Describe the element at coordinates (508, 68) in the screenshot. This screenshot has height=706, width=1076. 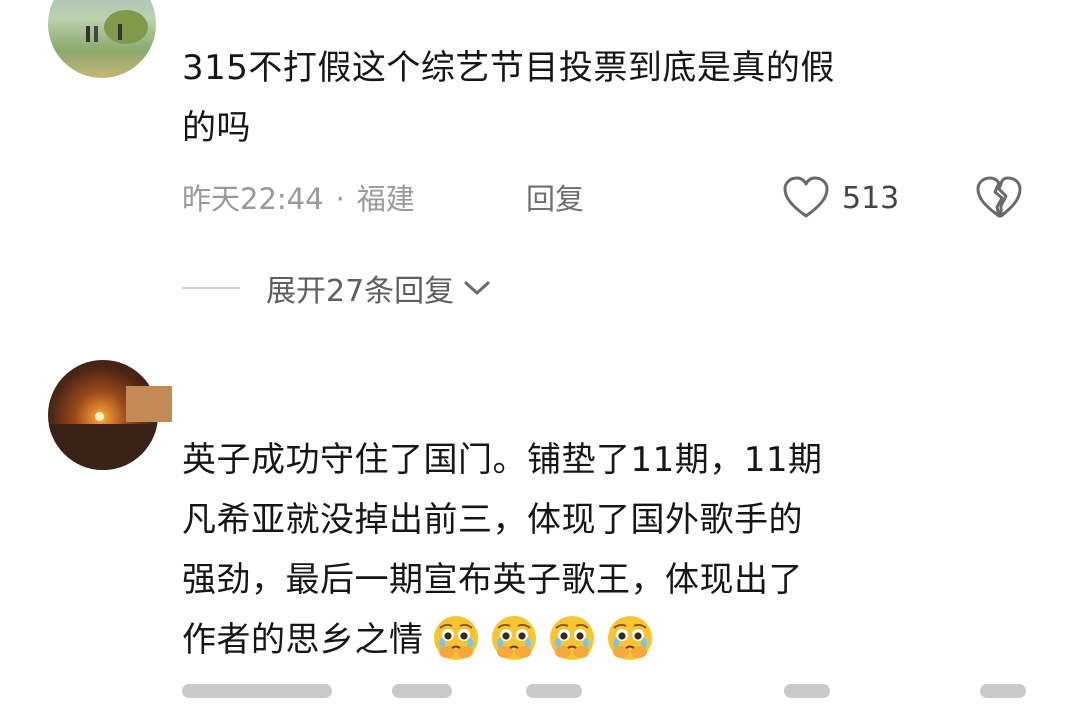
I see `comment-line: 315不打假这个综艺节目投票到底是真的假` at that location.